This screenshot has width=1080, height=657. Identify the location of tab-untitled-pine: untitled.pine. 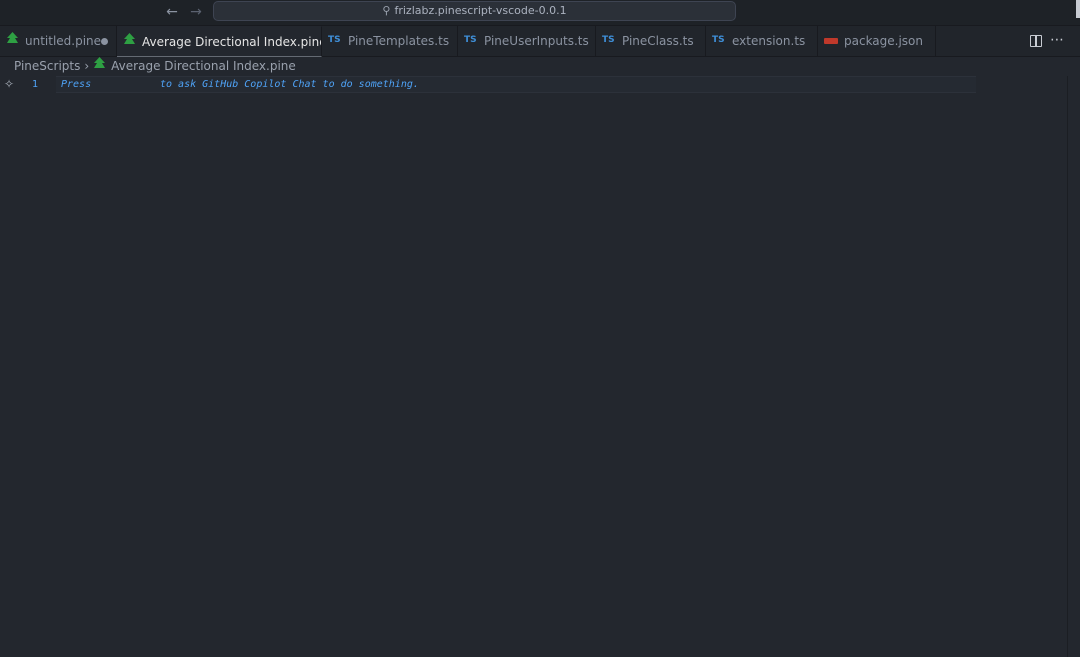
(58, 41).